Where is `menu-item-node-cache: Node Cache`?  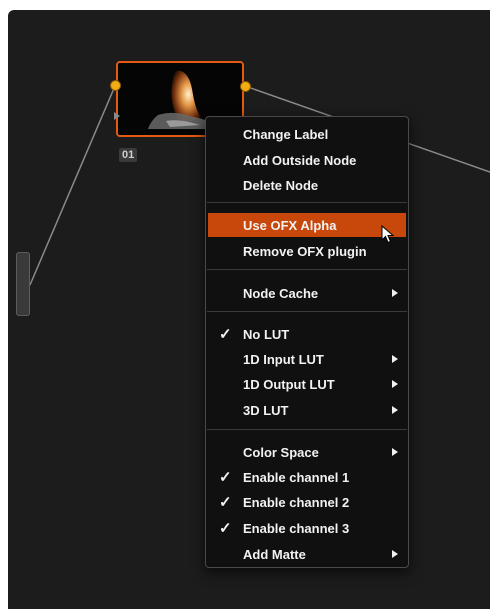
menu-item-node-cache: Node Cache is located at coordinates (307, 293).